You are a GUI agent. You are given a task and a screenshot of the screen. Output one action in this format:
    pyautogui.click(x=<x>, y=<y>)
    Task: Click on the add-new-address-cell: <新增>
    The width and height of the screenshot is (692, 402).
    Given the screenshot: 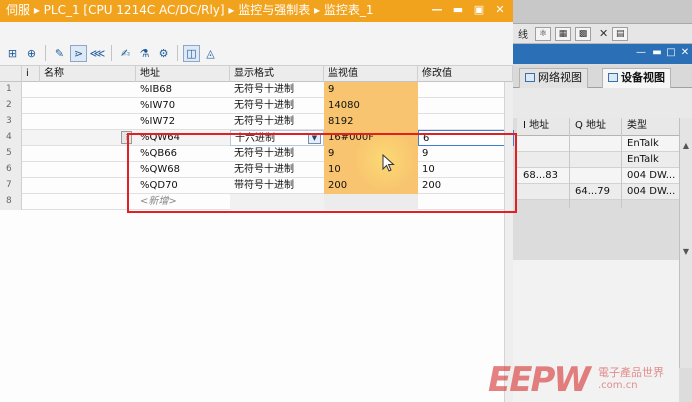 What is the action you would take?
    pyautogui.click(x=183, y=202)
    